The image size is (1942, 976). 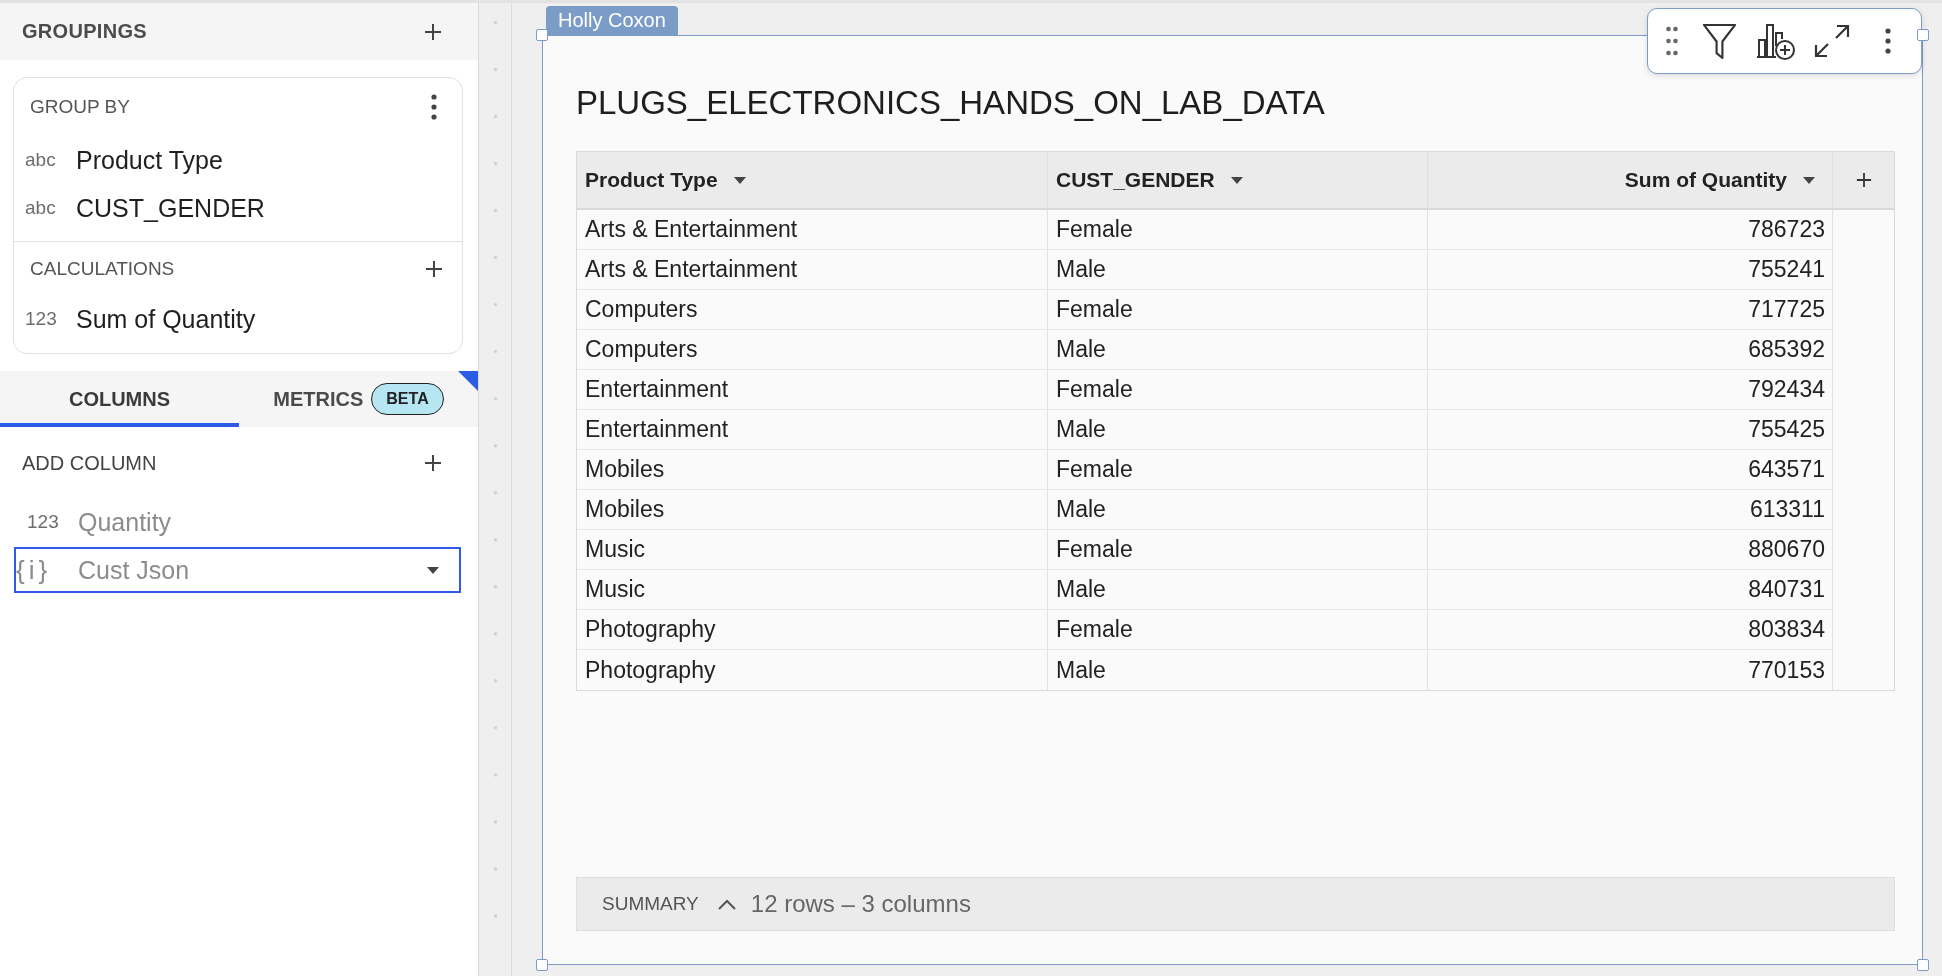 What do you see at coordinates (1630, 310) in the screenshot?
I see `table-cell: 717725` at bounding box center [1630, 310].